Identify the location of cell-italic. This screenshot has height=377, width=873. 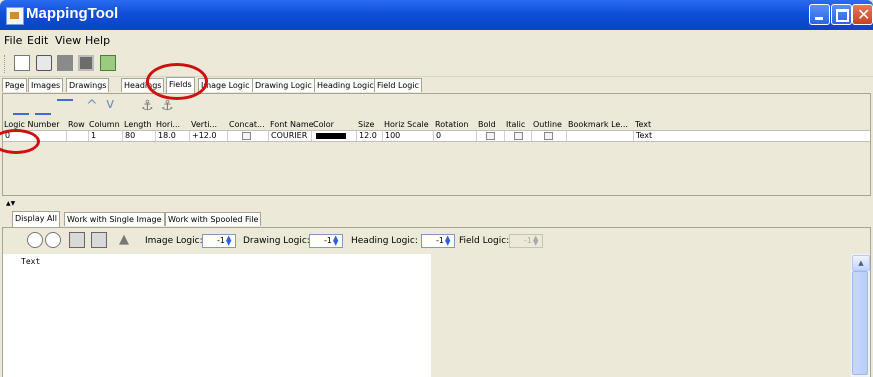
(518, 136).